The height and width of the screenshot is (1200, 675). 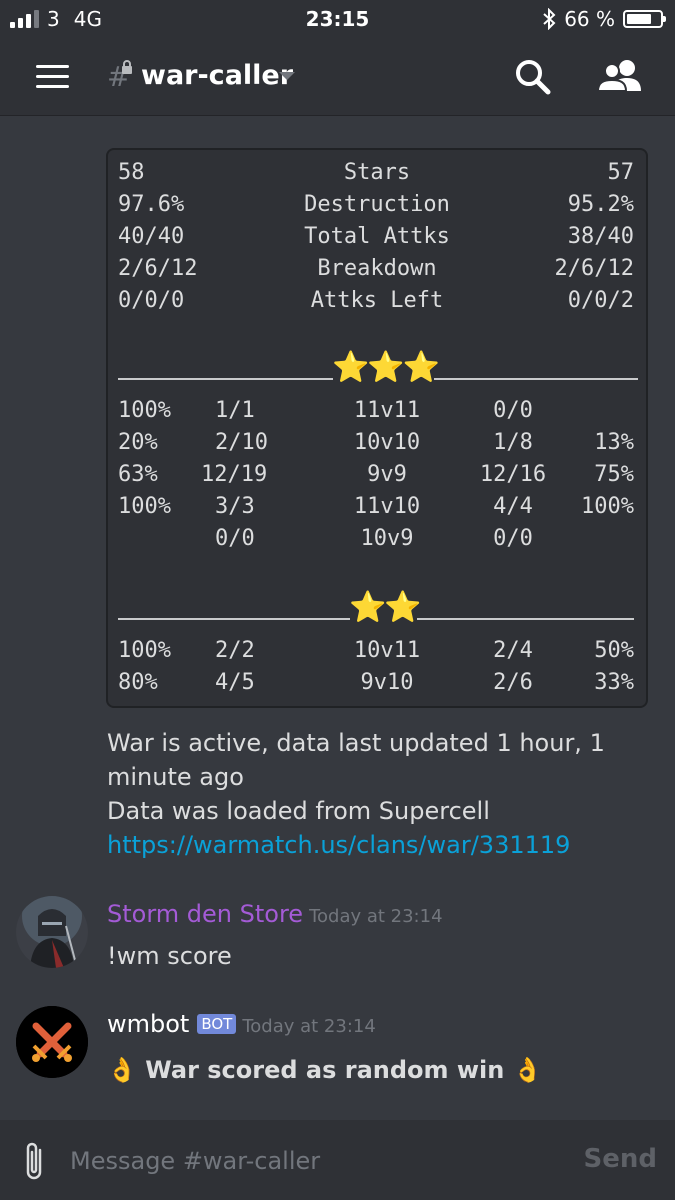 What do you see at coordinates (549, 19) in the screenshot?
I see `bluetooth-icon` at bounding box center [549, 19].